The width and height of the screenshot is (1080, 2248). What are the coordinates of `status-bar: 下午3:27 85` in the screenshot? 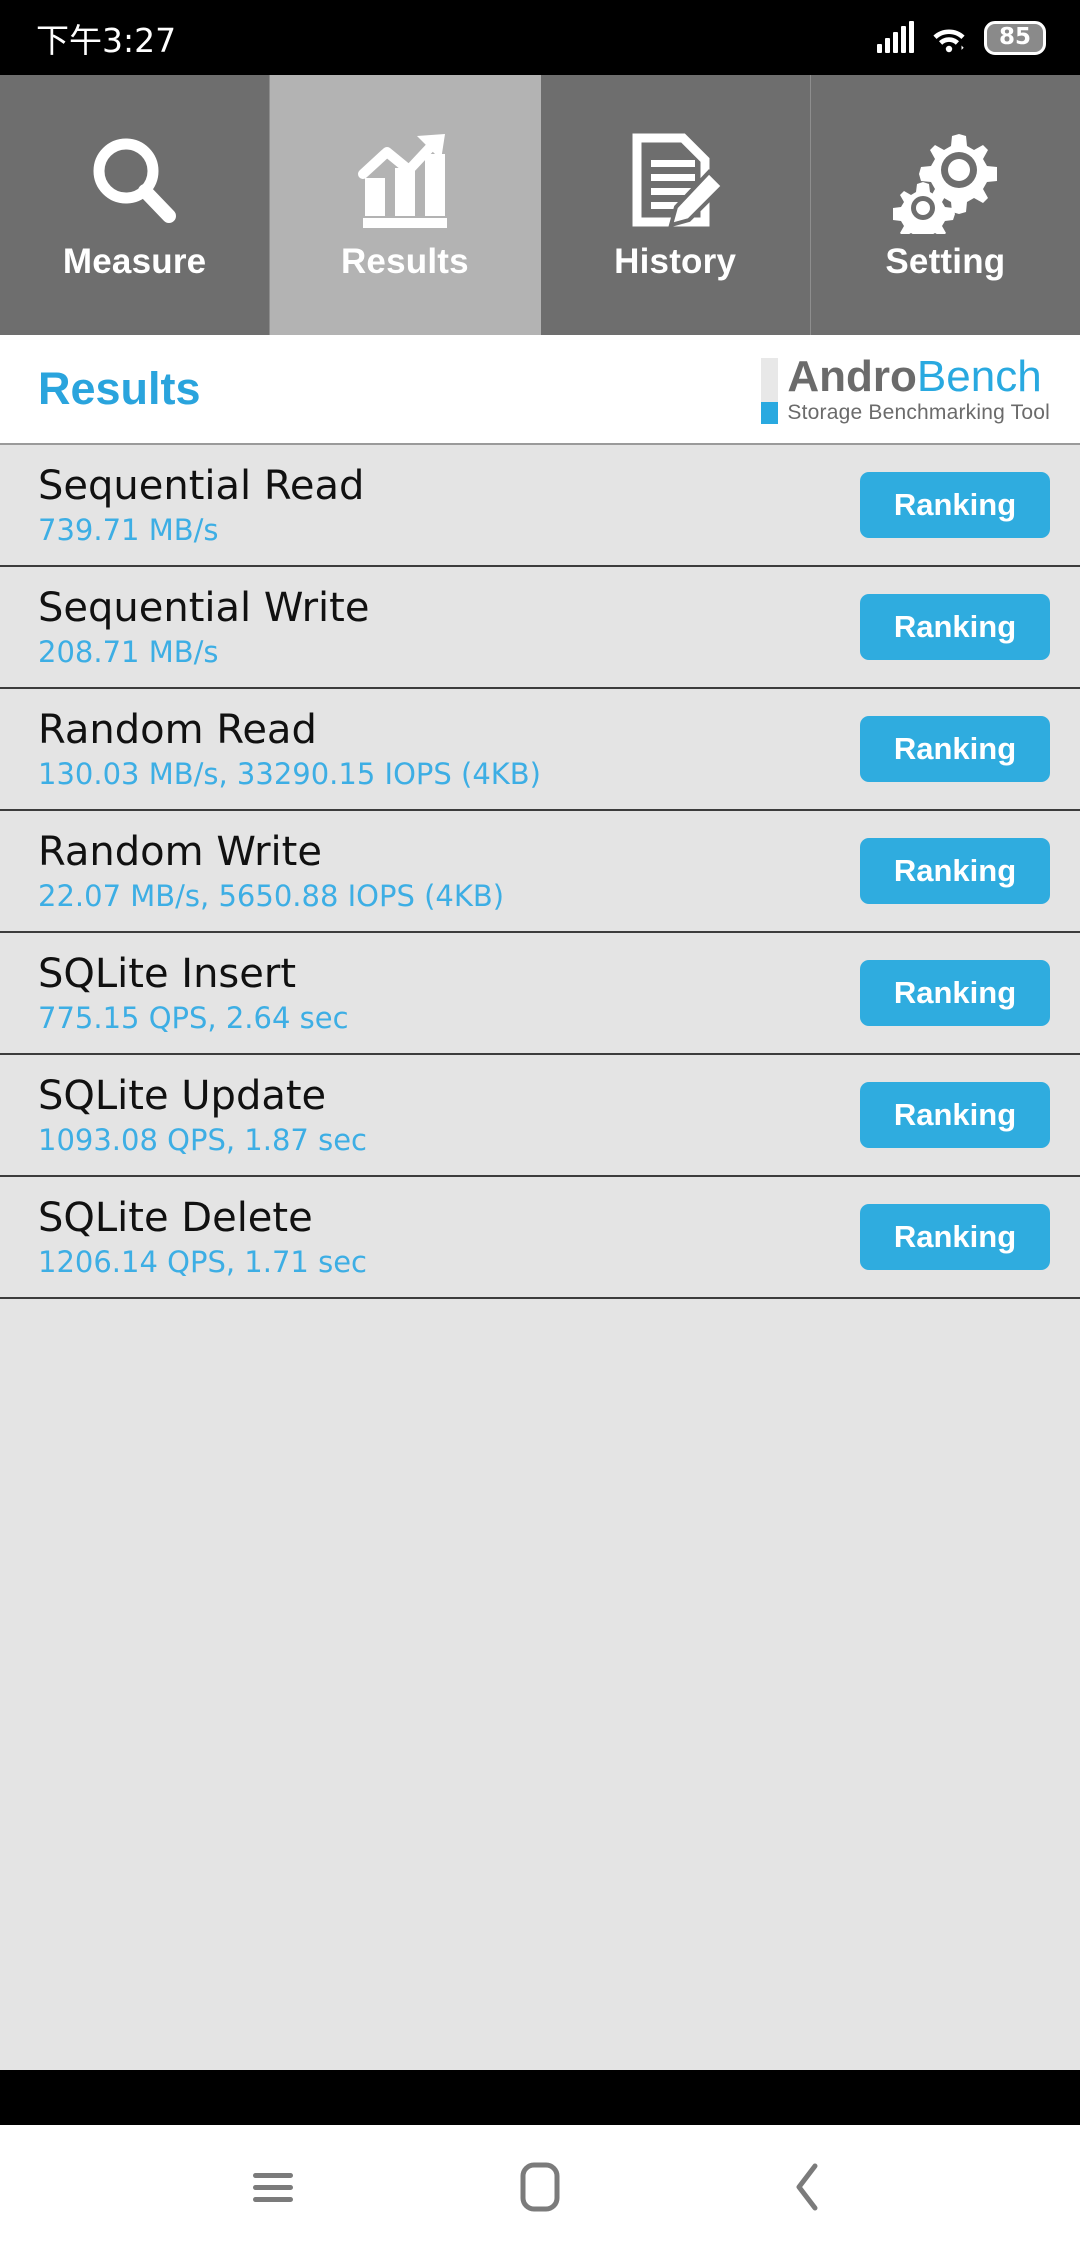 It's located at (540, 37).